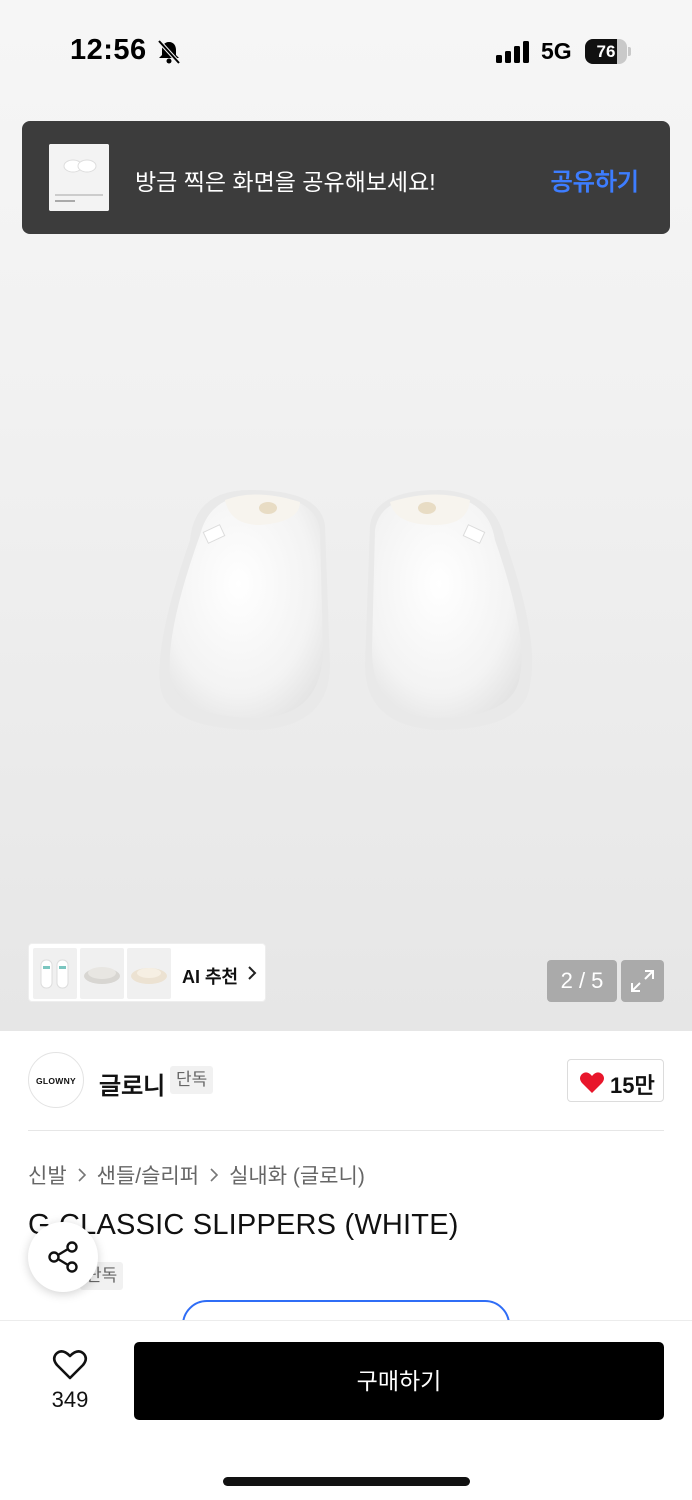 The width and height of the screenshot is (692, 1500). What do you see at coordinates (210, 977) in the screenshot?
I see `ai-recommend-label: AI 추천` at bounding box center [210, 977].